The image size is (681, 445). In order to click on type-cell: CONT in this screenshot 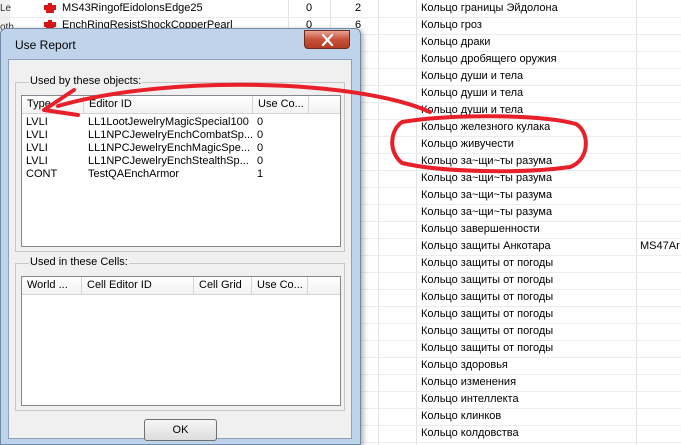, I will do `click(42, 174)`.